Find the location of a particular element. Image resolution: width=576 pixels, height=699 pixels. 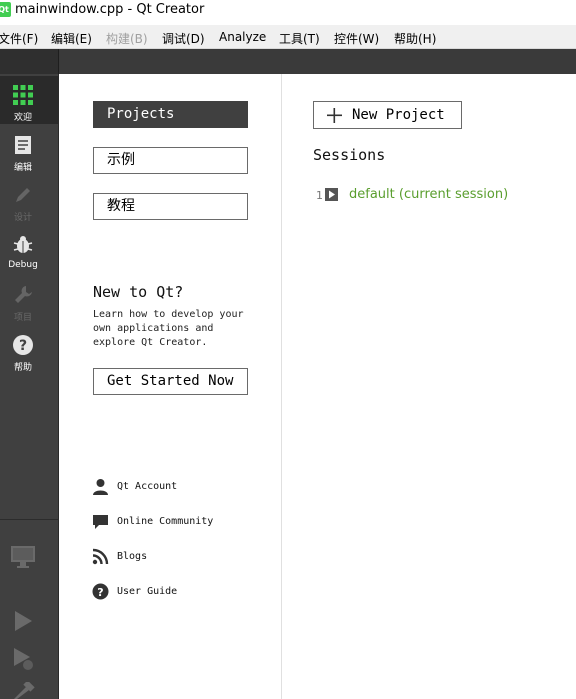

mode-edit: 编辑 is located at coordinates (29, 150).